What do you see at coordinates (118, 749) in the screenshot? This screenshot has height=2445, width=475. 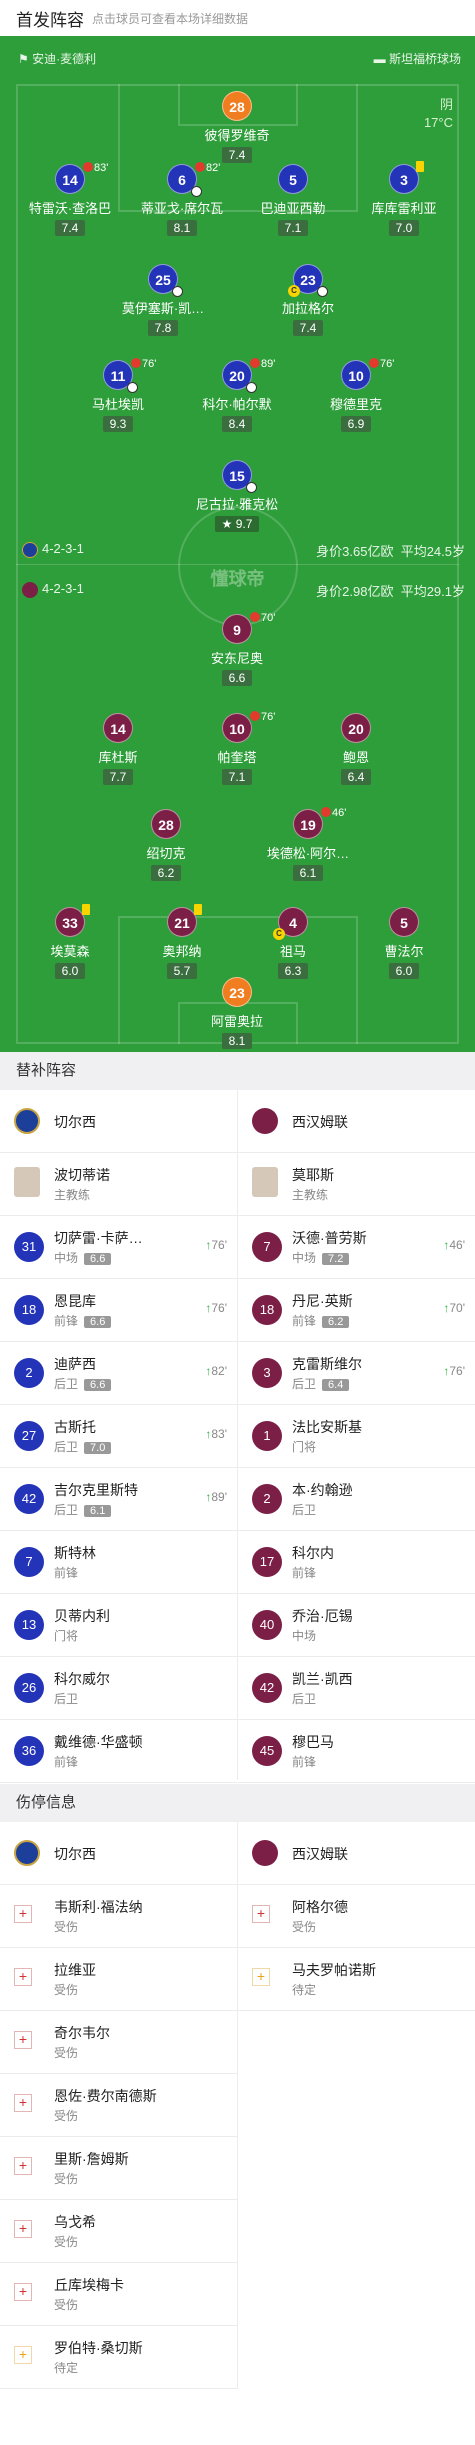 I see `player-away-14: 14 库杜斯 7.7` at bounding box center [118, 749].